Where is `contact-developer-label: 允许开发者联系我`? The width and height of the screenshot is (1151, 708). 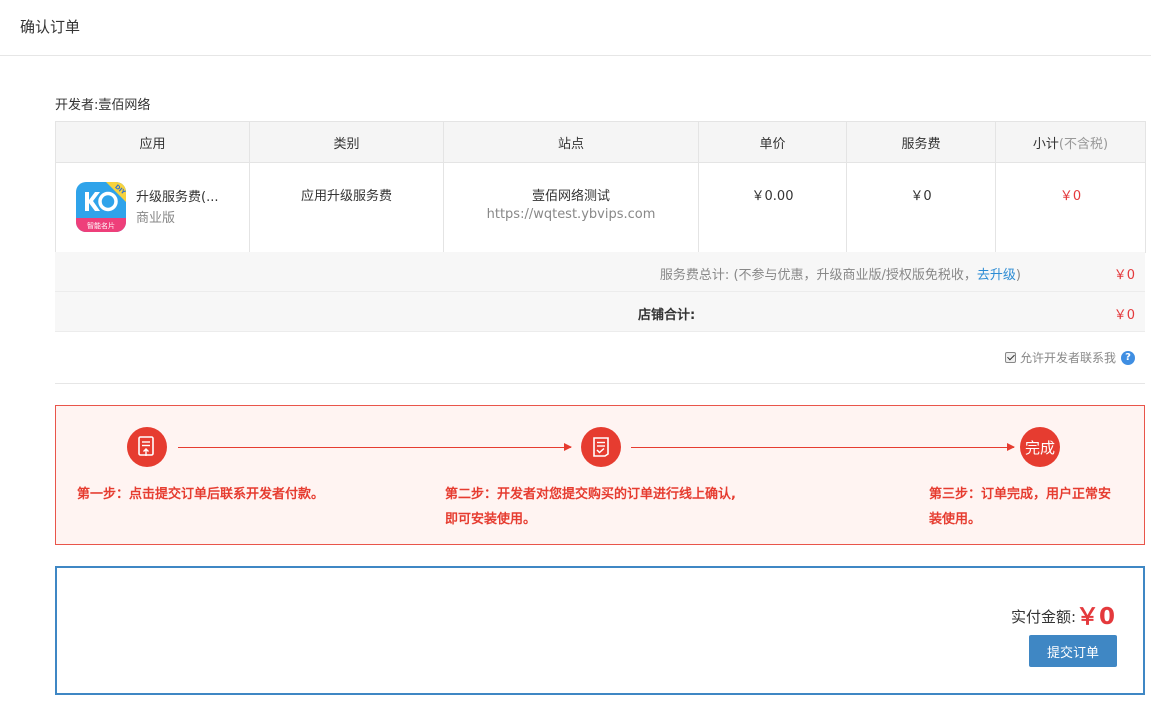
contact-developer-label: 允许开发者联系我 is located at coordinates (1068, 357).